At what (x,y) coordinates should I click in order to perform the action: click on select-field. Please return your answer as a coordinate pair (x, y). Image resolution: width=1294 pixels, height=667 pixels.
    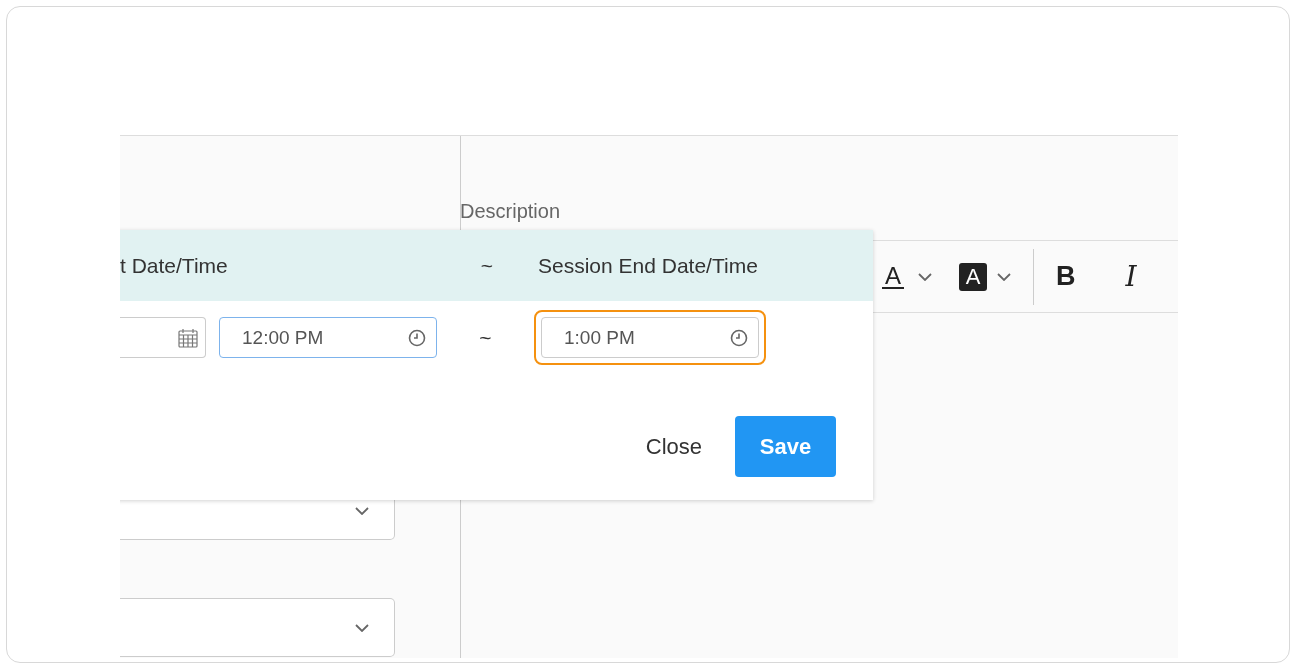
    Looking at the image, I should click on (257, 627).